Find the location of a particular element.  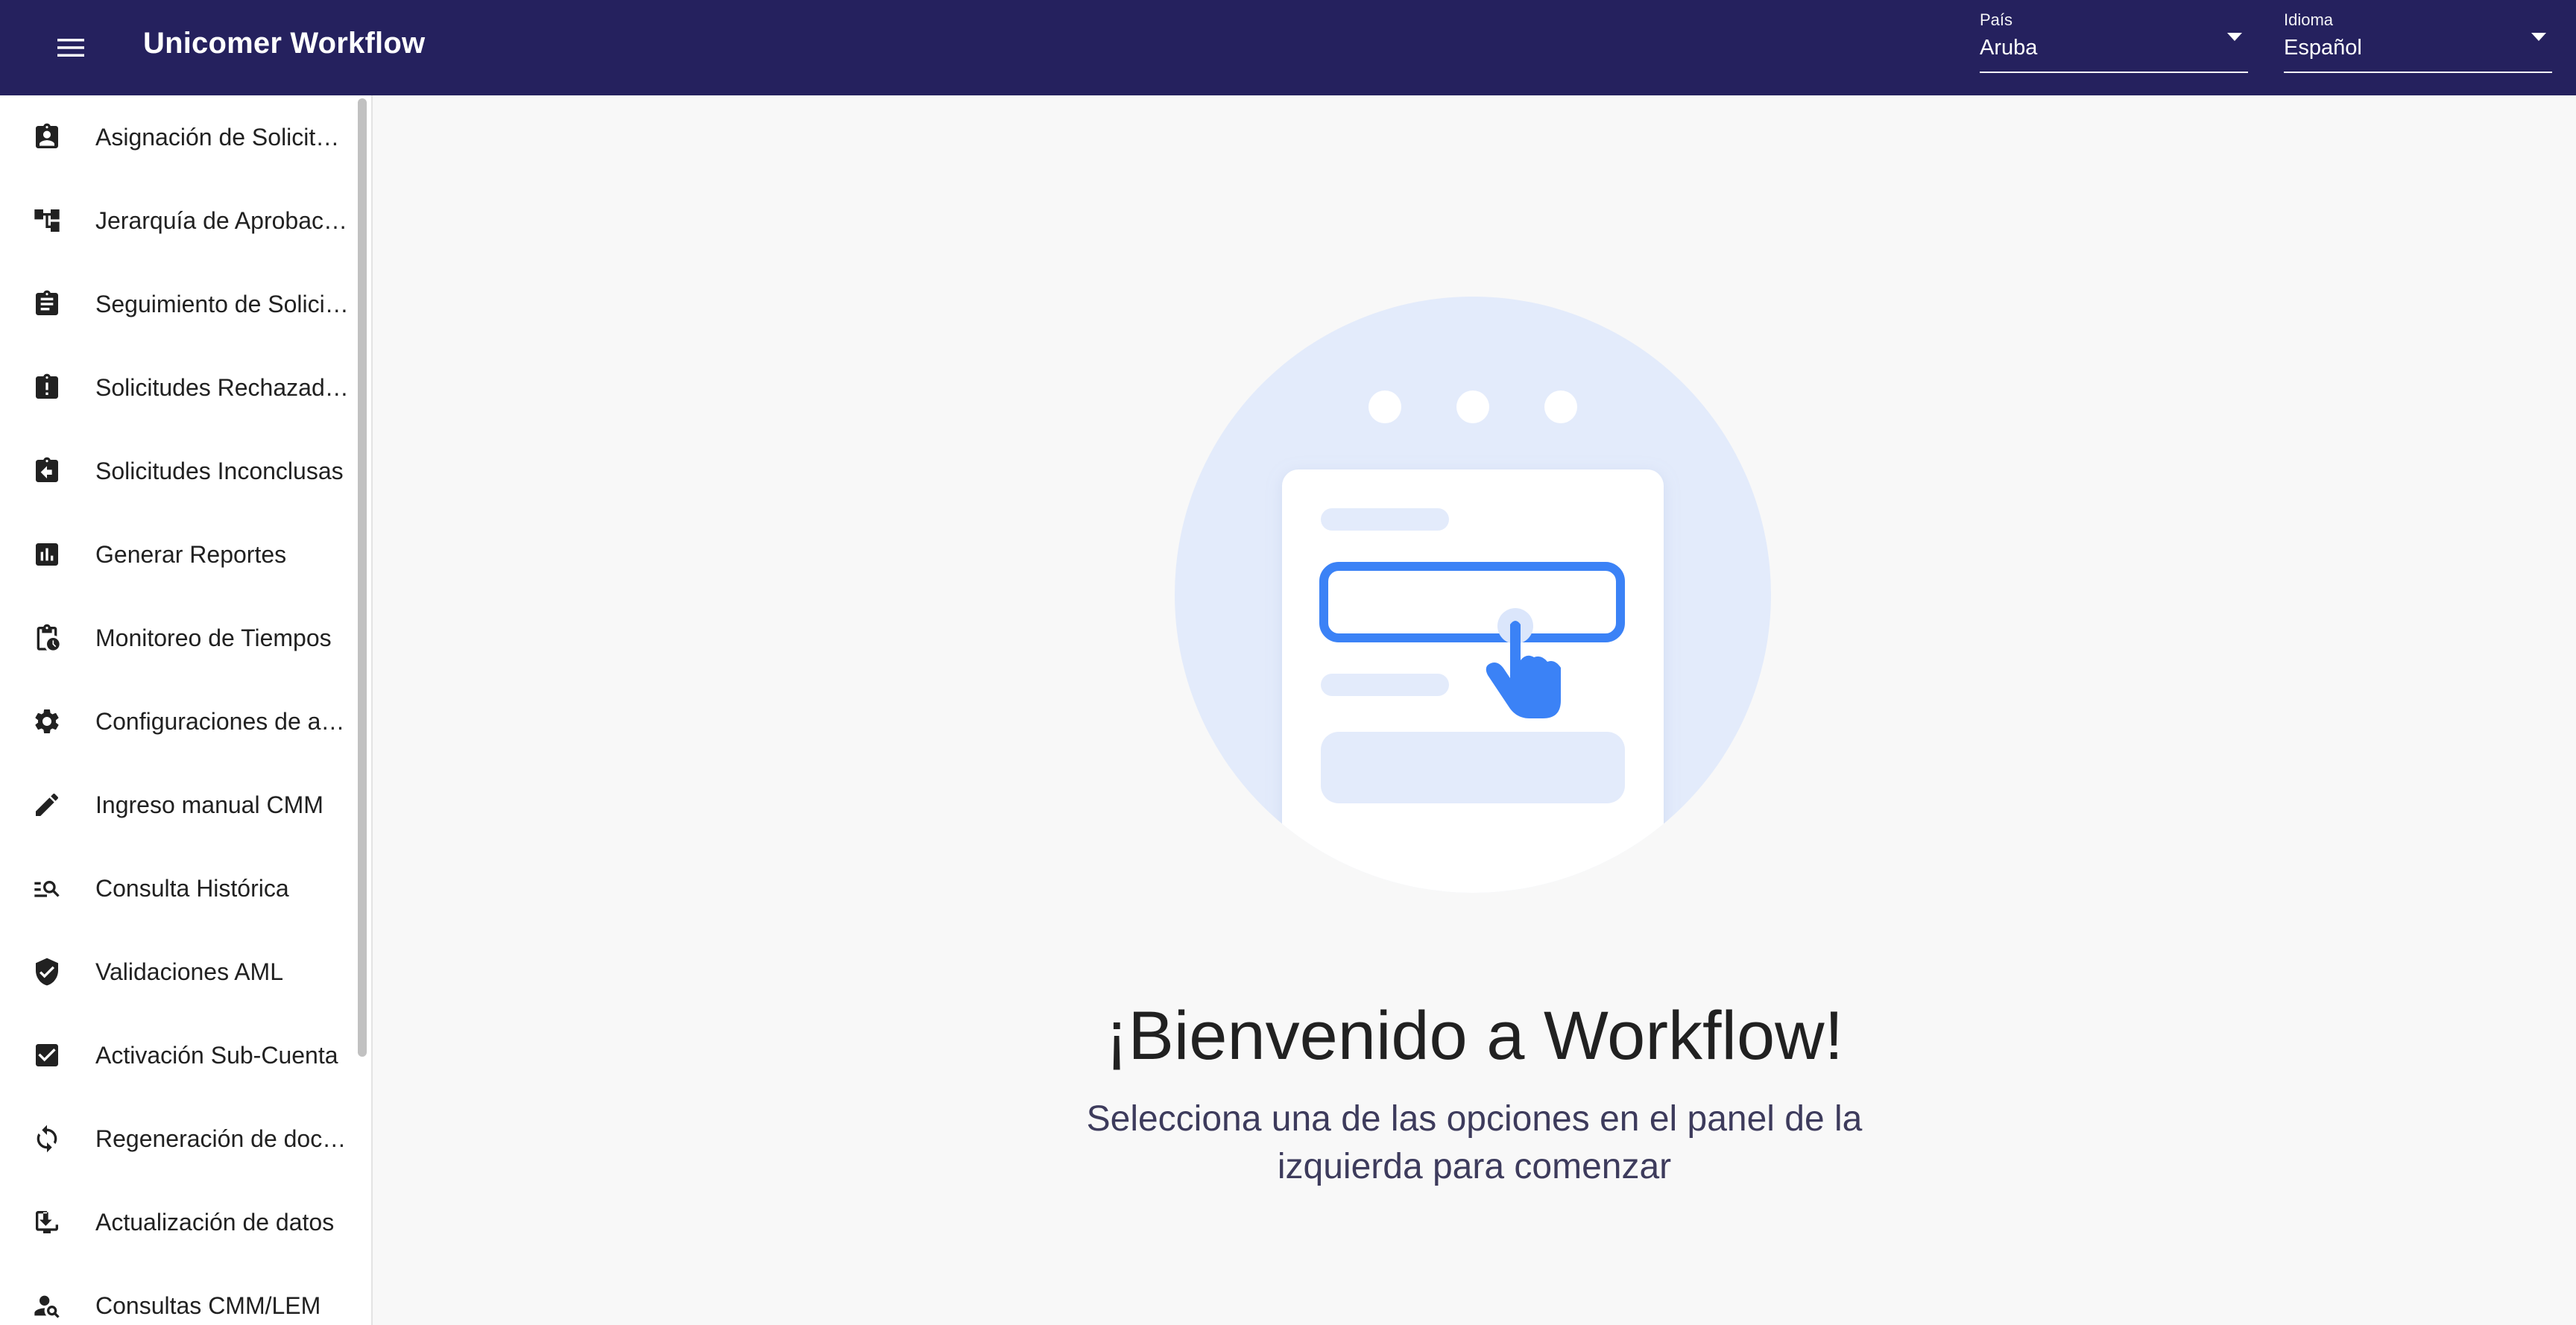

sidebar-item-label: Asignación de Solicitudes is located at coordinates (222, 137).